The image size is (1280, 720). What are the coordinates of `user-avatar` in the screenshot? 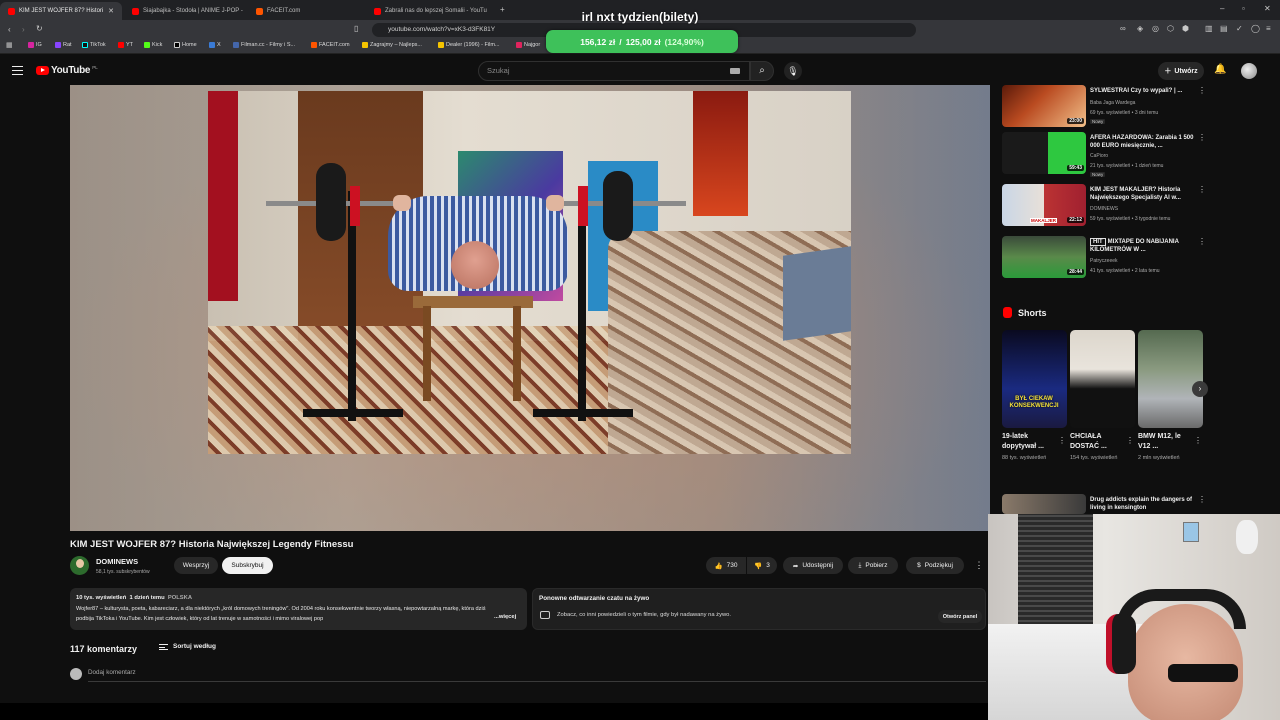 It's located at (1249, 71).